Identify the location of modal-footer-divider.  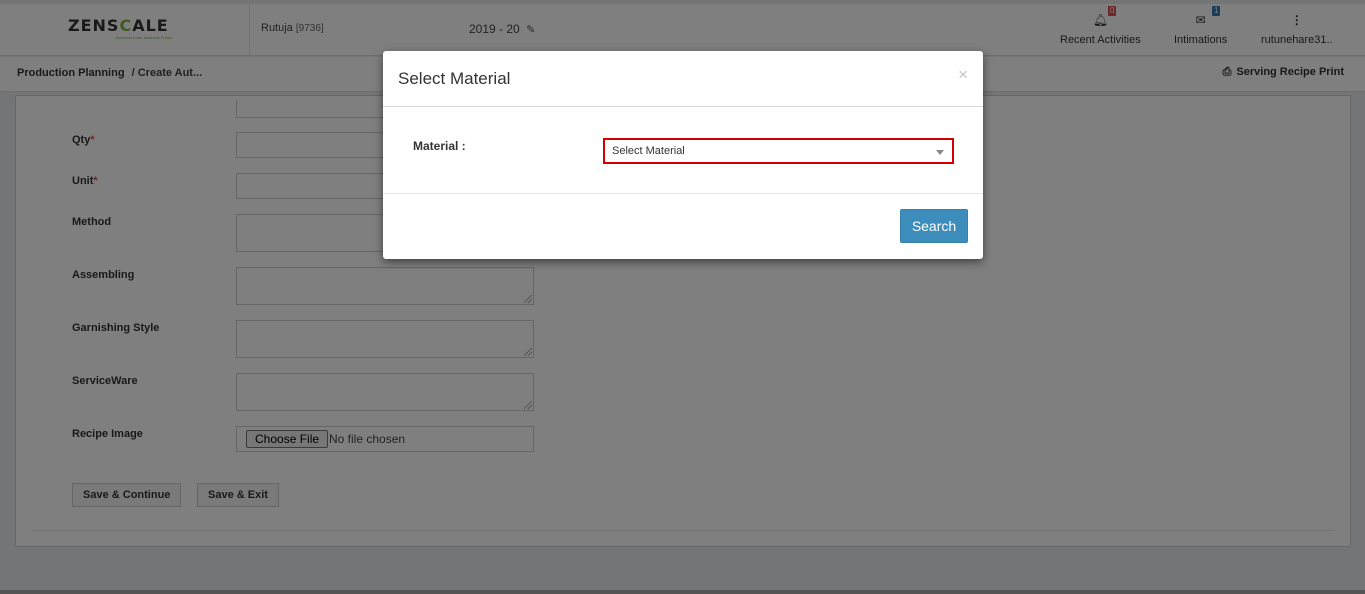
(683, 193).